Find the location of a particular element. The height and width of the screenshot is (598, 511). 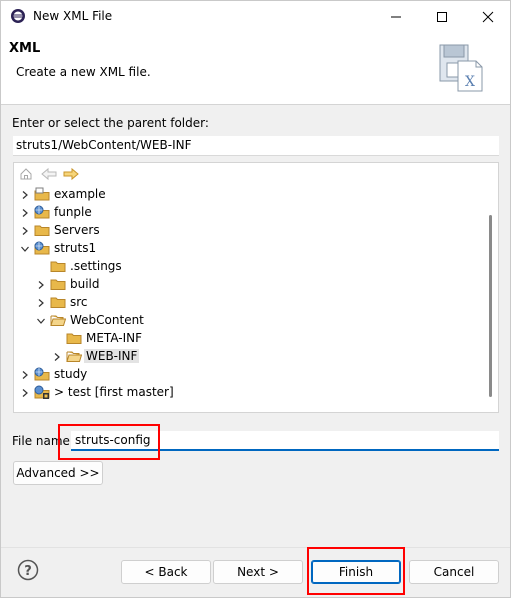

header-divider is located at coordinates (255, 104).